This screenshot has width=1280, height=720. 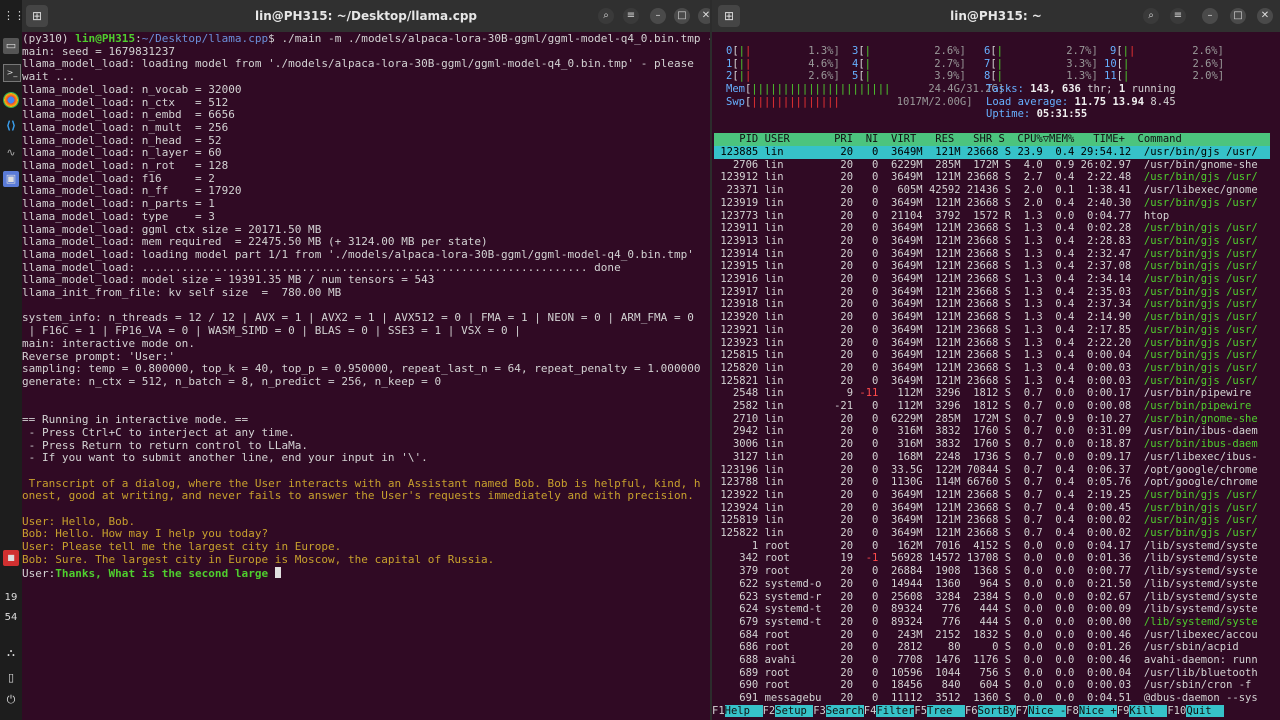 What do you see at coordinates (971, 711) in the screenshot?
I see `fkey-f6: F6` at bounding box center [971, 711].